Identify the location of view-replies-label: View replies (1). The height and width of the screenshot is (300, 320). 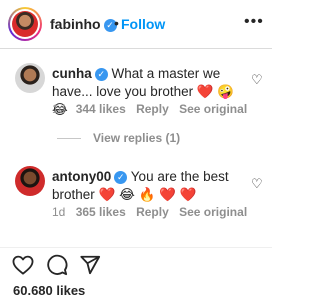
(136, 138).